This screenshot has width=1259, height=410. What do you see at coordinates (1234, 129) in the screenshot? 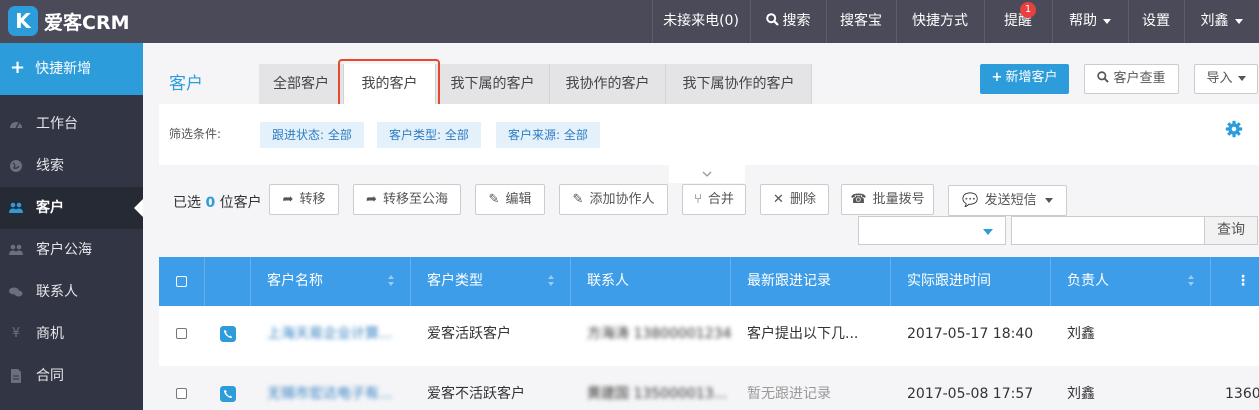
I see `gear-icon` at bounding box center [1234, 129].